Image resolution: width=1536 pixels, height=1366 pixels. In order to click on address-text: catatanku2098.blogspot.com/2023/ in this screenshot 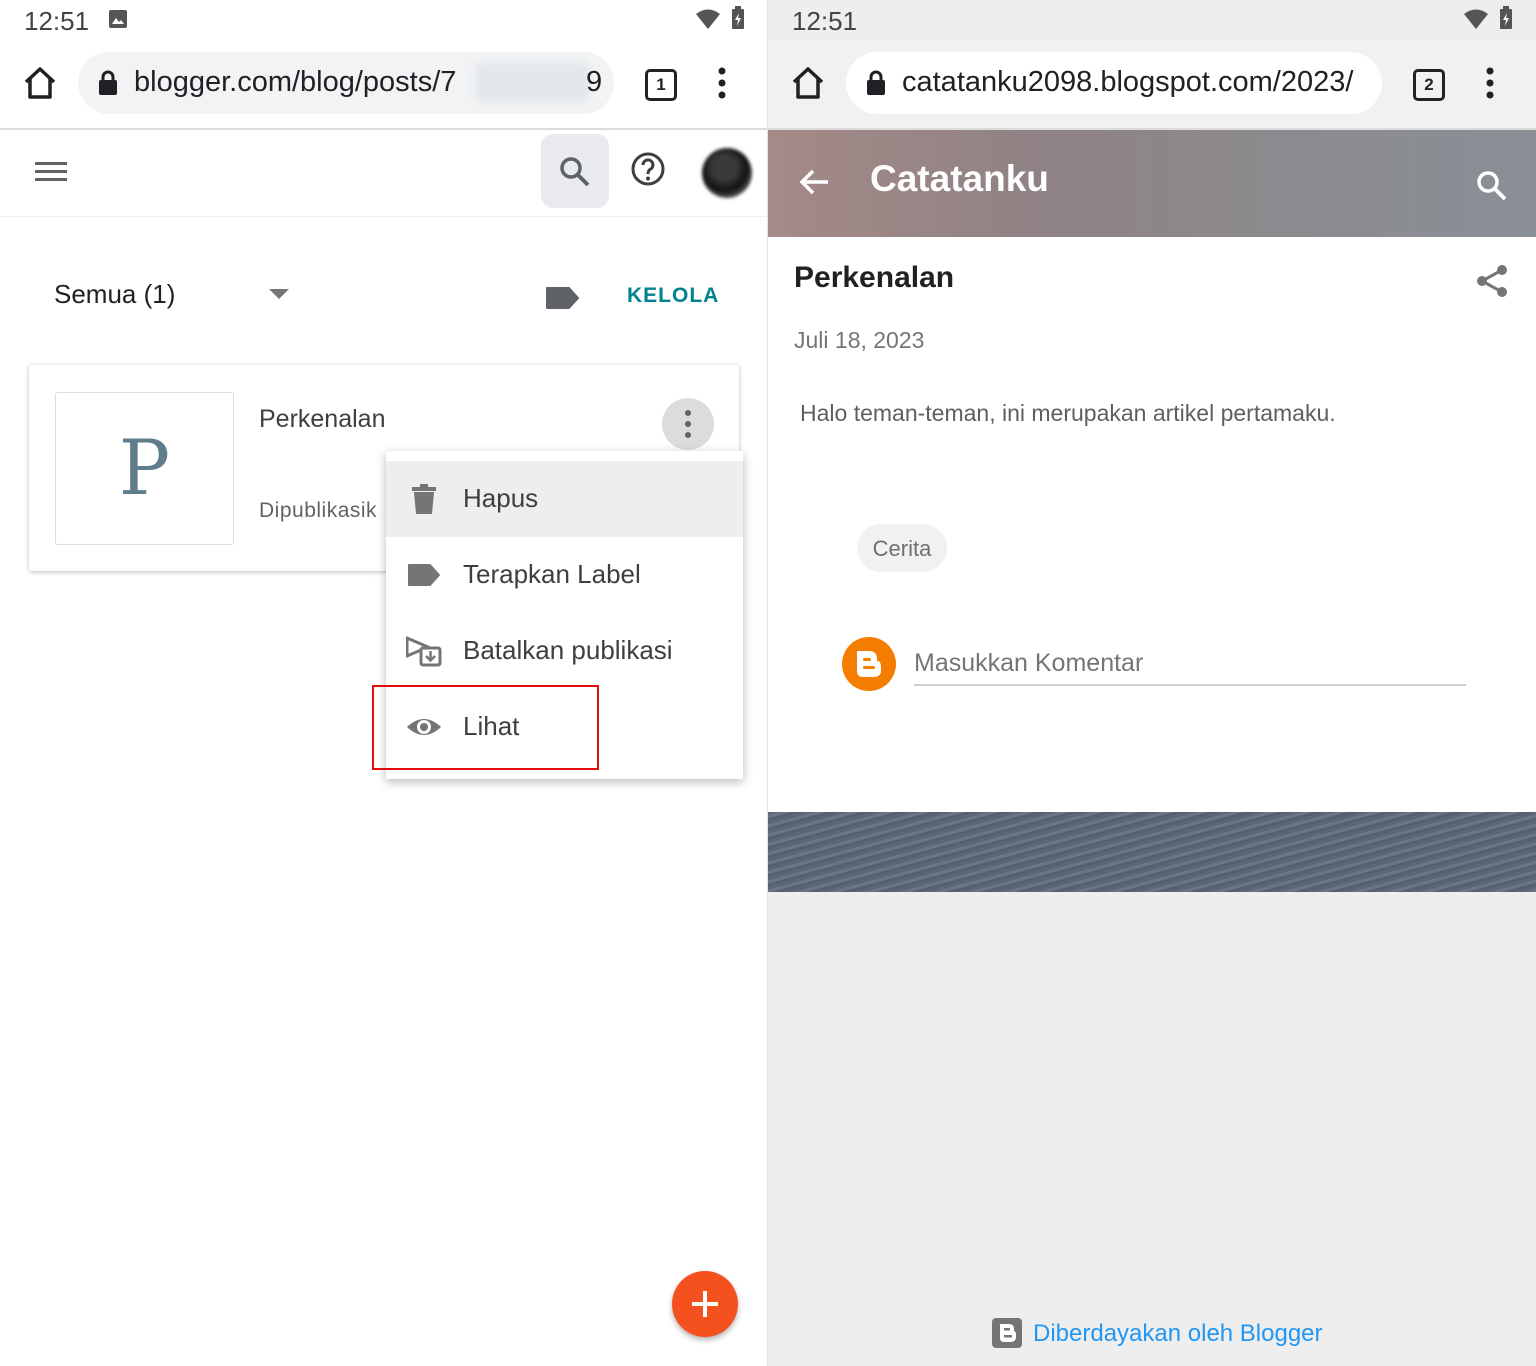, I will do `click(1128, 82)`.